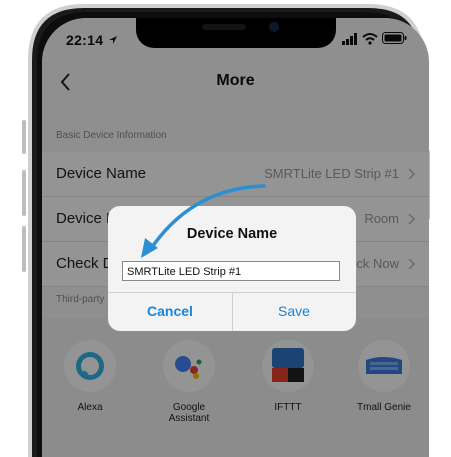 The height and width of the screenshot is (457, 451). I want to click on save-button: Save, so click(294, 311).